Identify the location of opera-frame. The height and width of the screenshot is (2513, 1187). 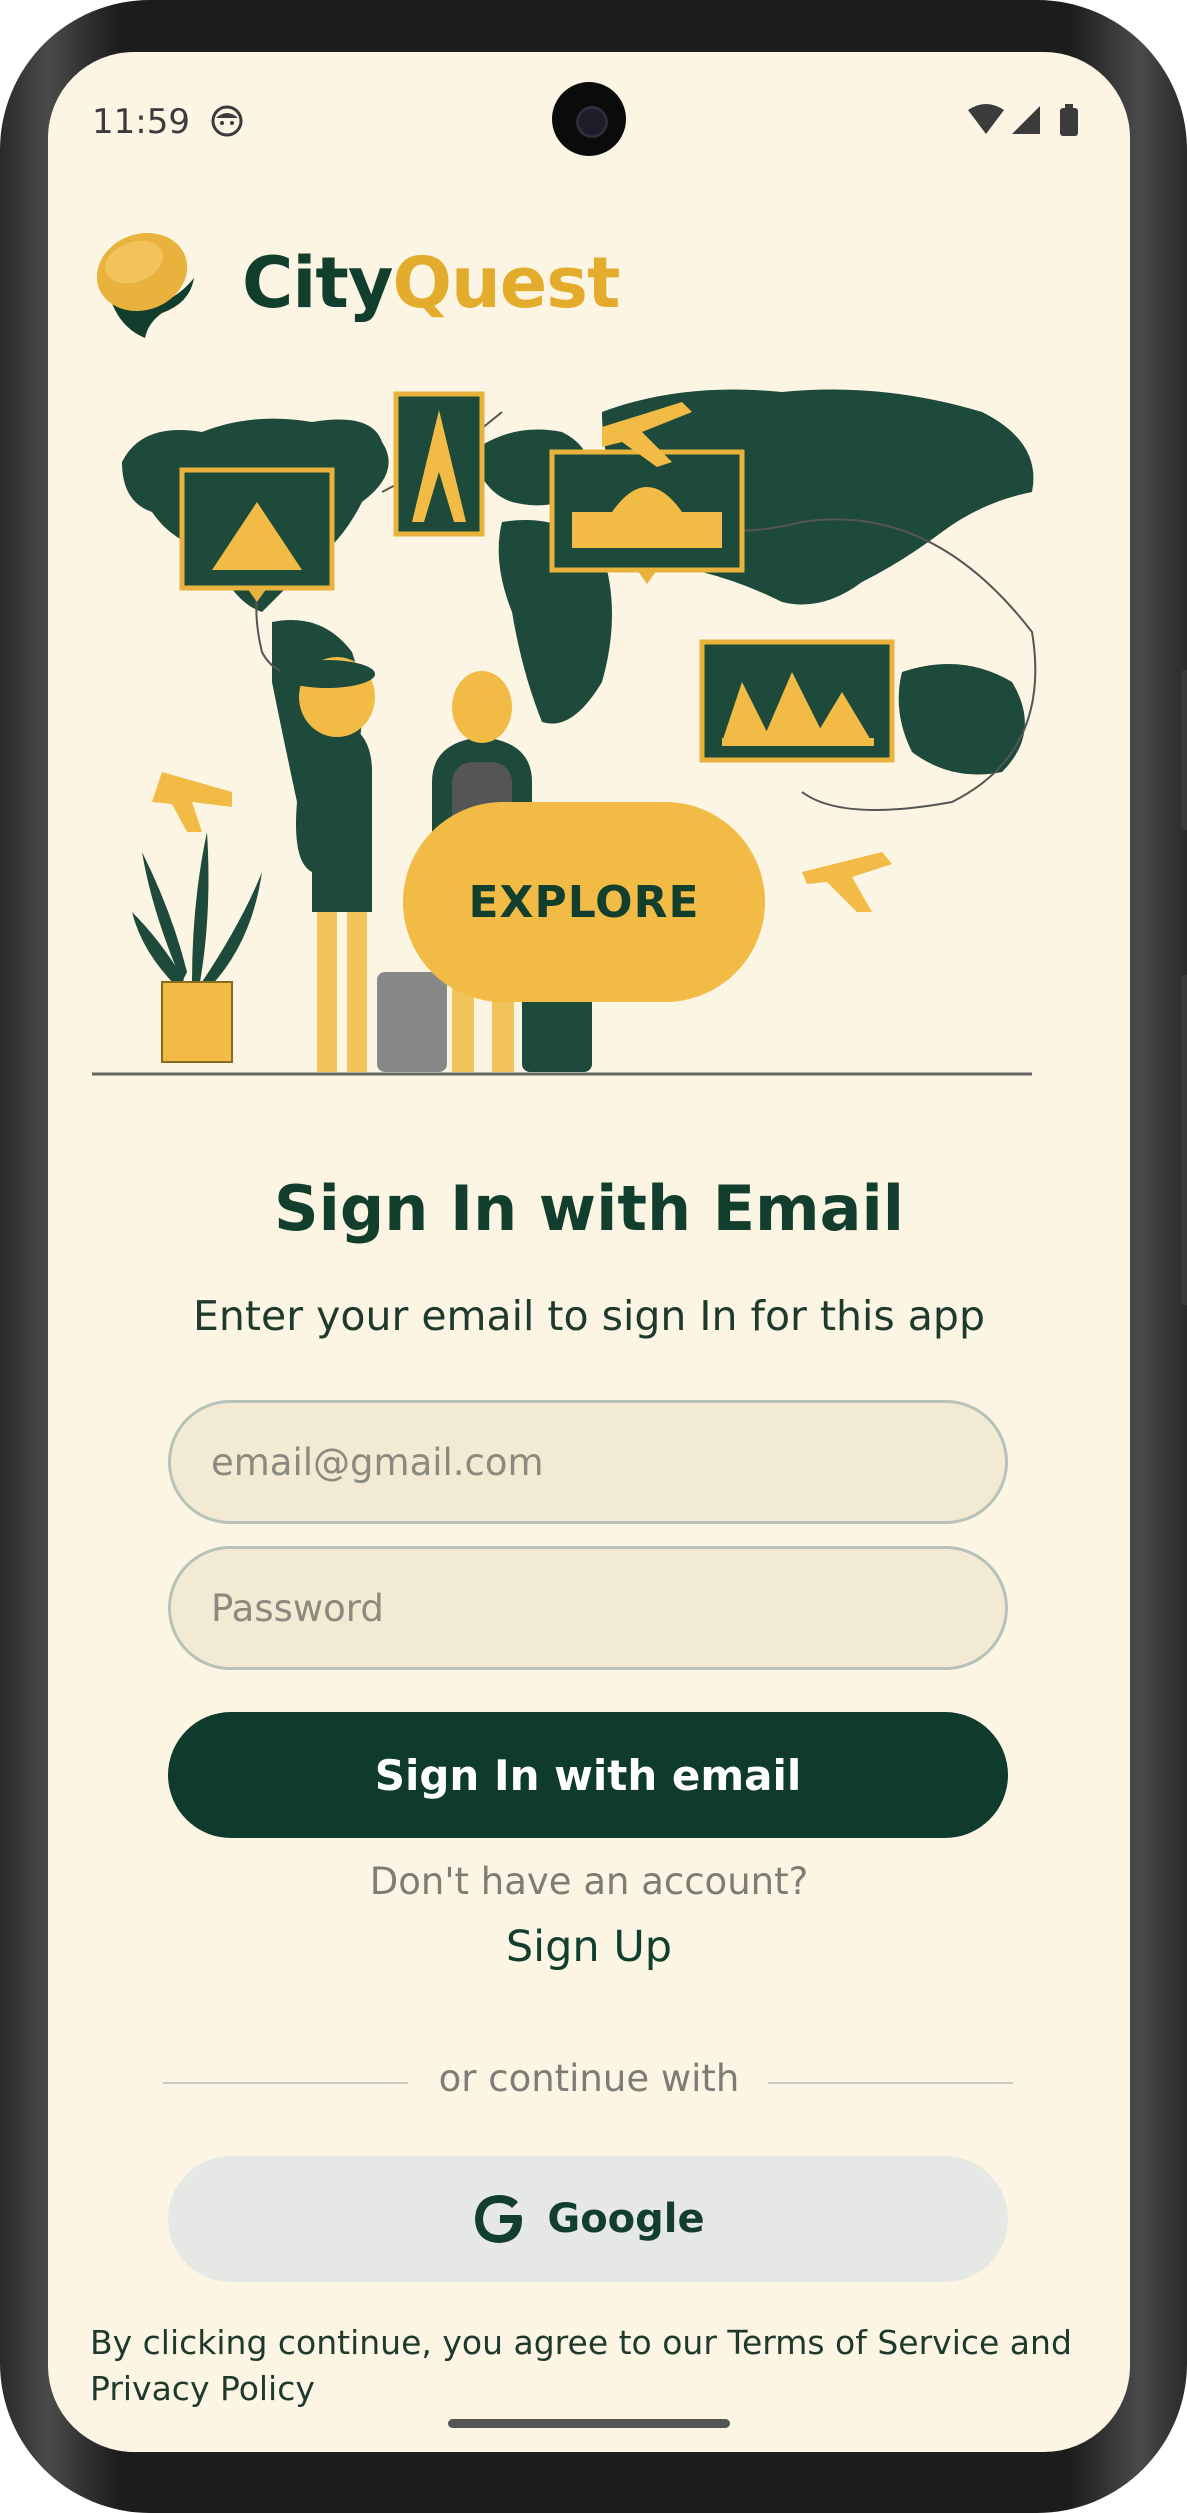
(797, 701).